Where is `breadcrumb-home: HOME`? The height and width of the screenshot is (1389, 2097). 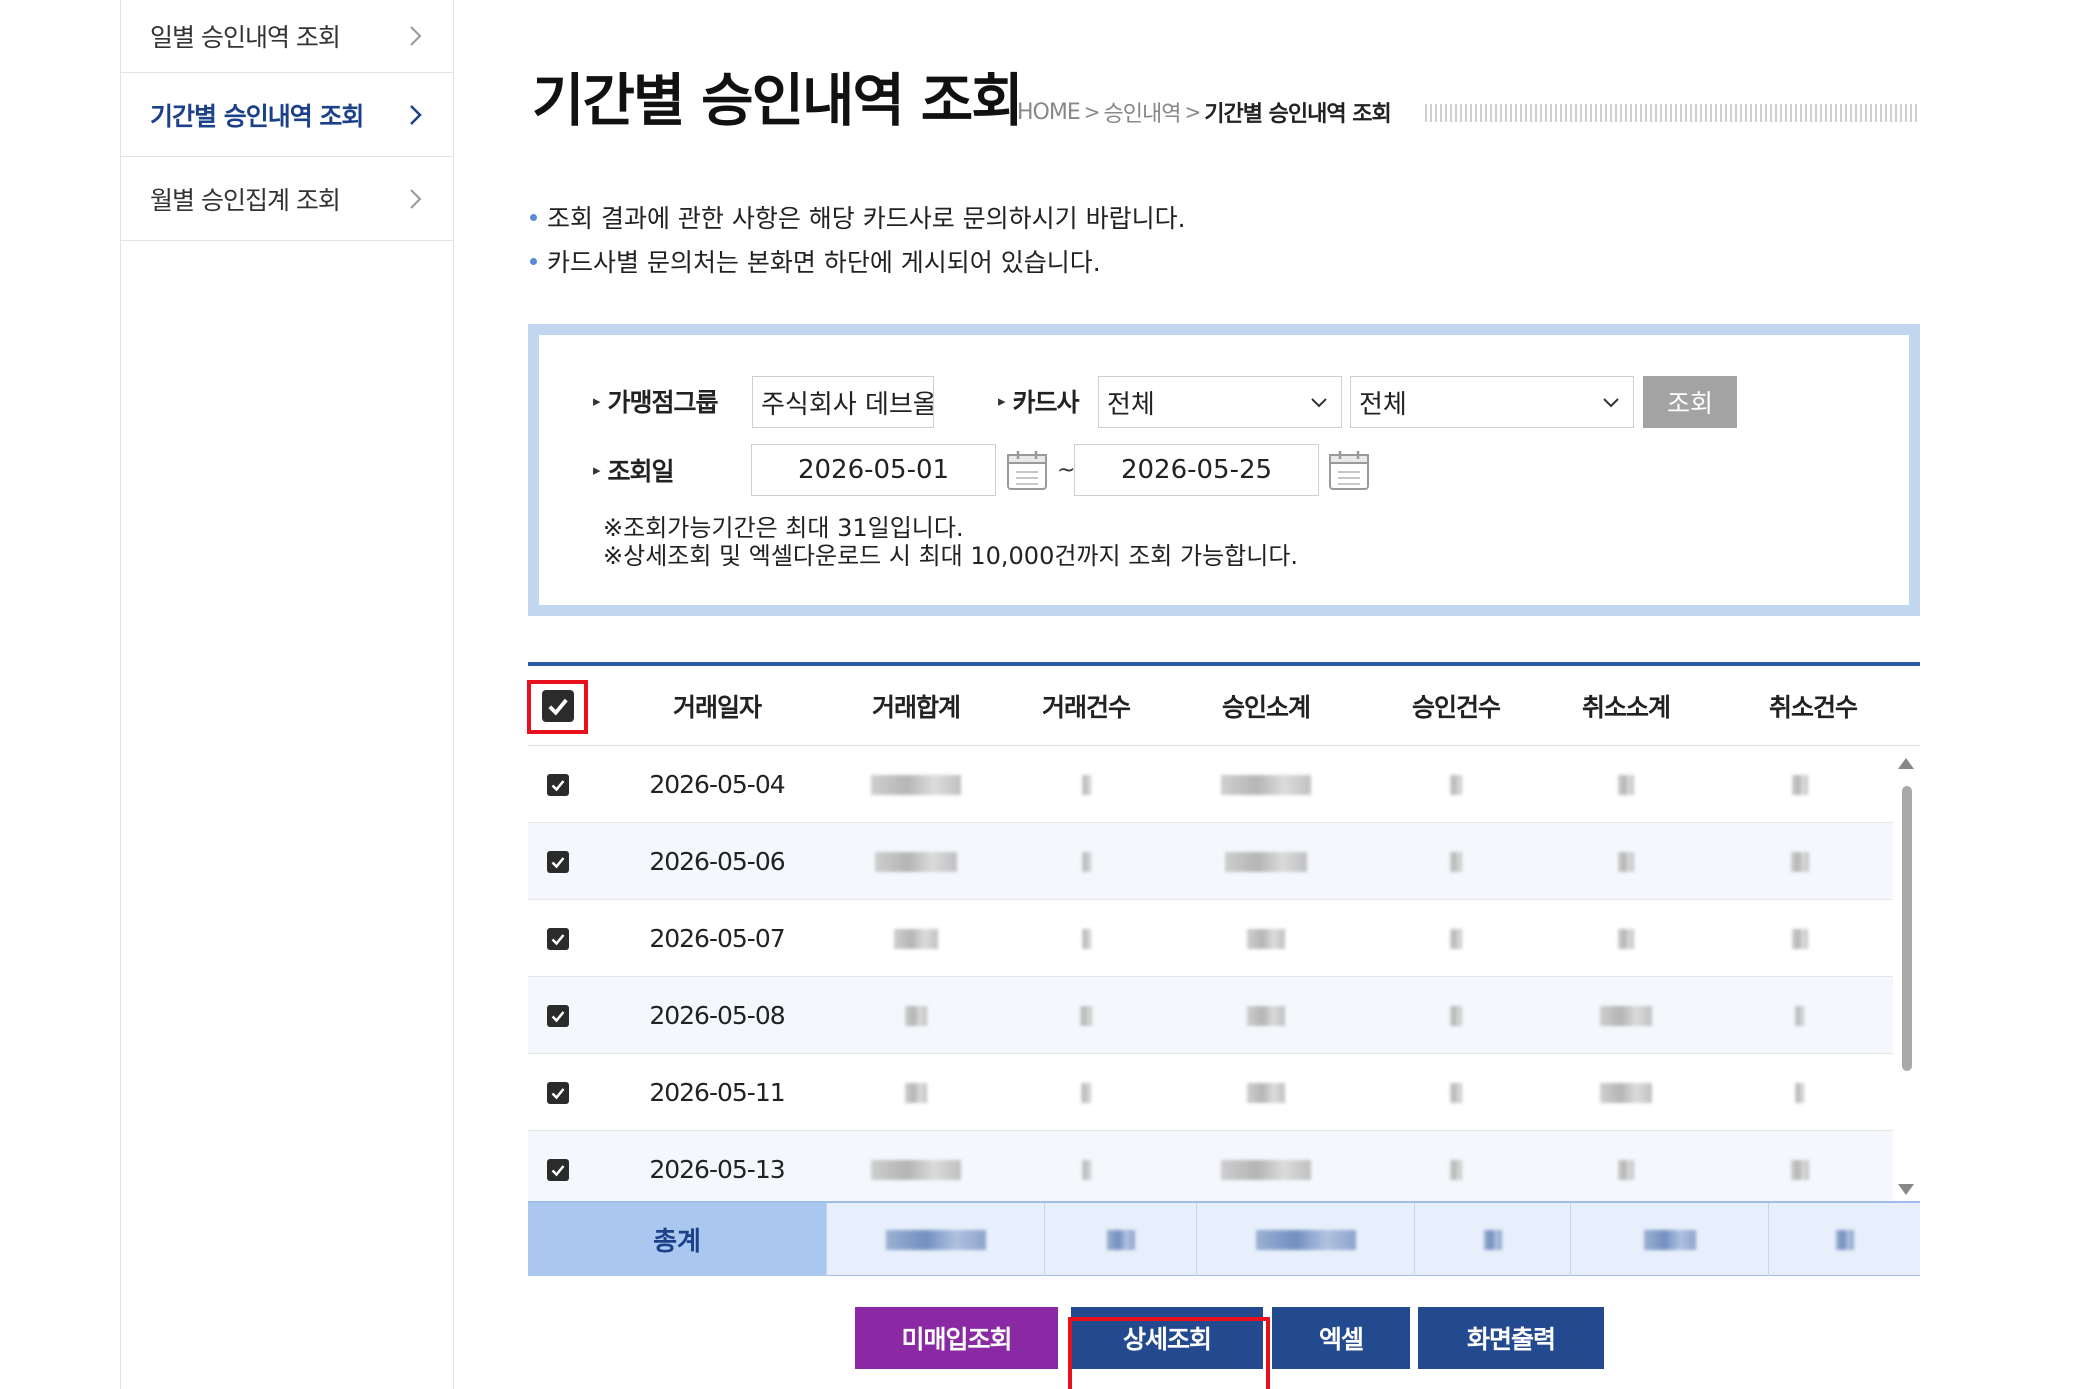
breadcrumb-home: HOME is located at coordinates (1049, 112).